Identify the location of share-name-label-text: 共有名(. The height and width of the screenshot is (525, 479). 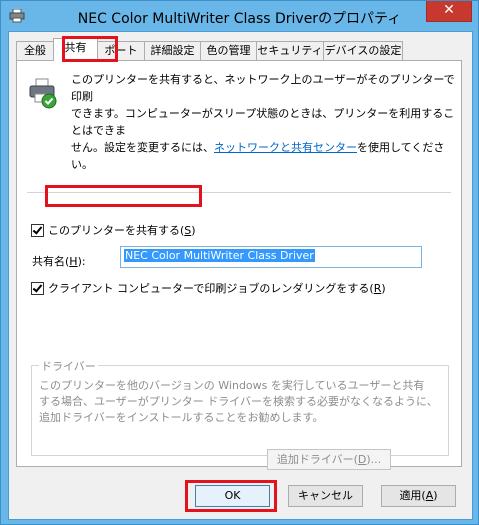
(51, 261).